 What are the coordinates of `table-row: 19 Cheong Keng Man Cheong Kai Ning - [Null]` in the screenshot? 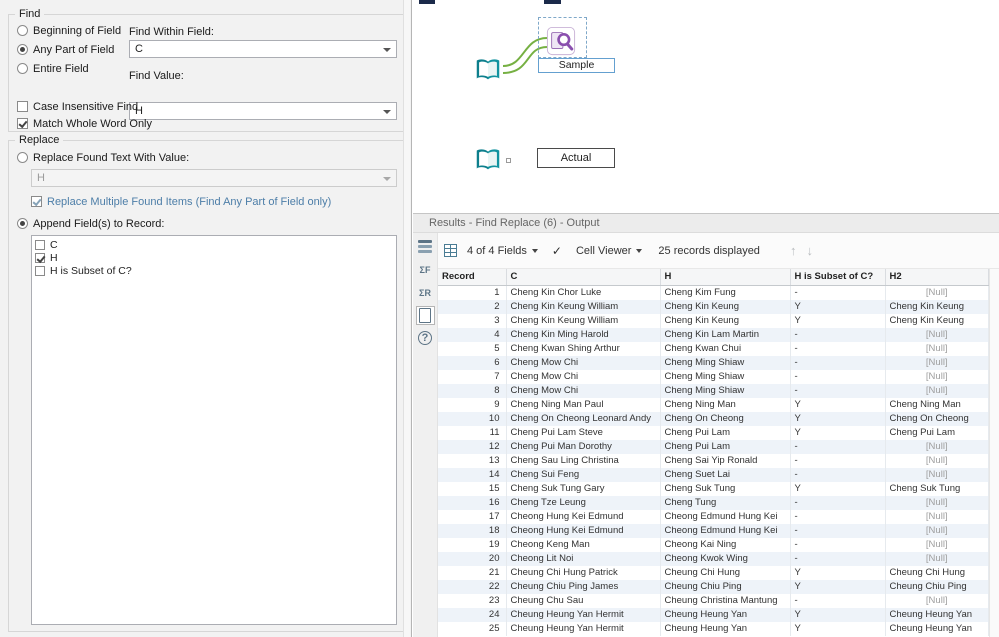 It's located at (713, 544).